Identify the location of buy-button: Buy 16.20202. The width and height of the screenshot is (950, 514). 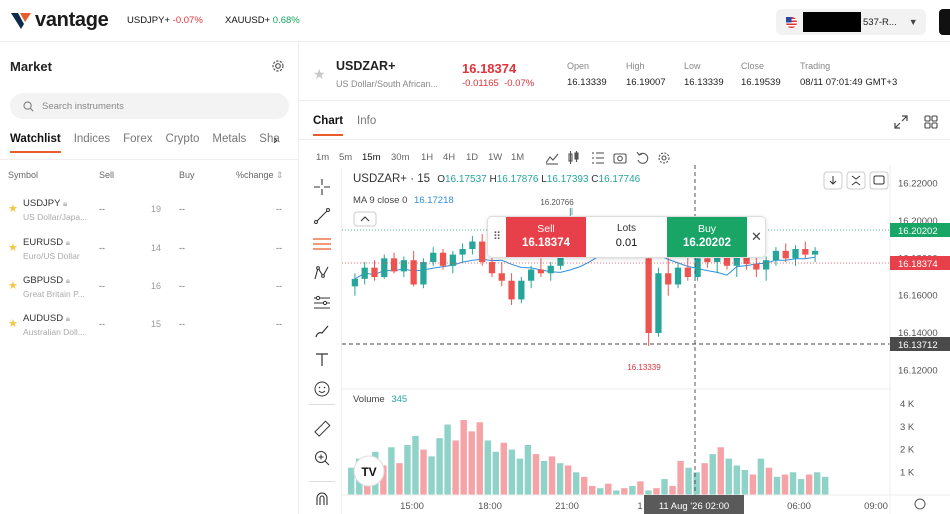
(707, 237).